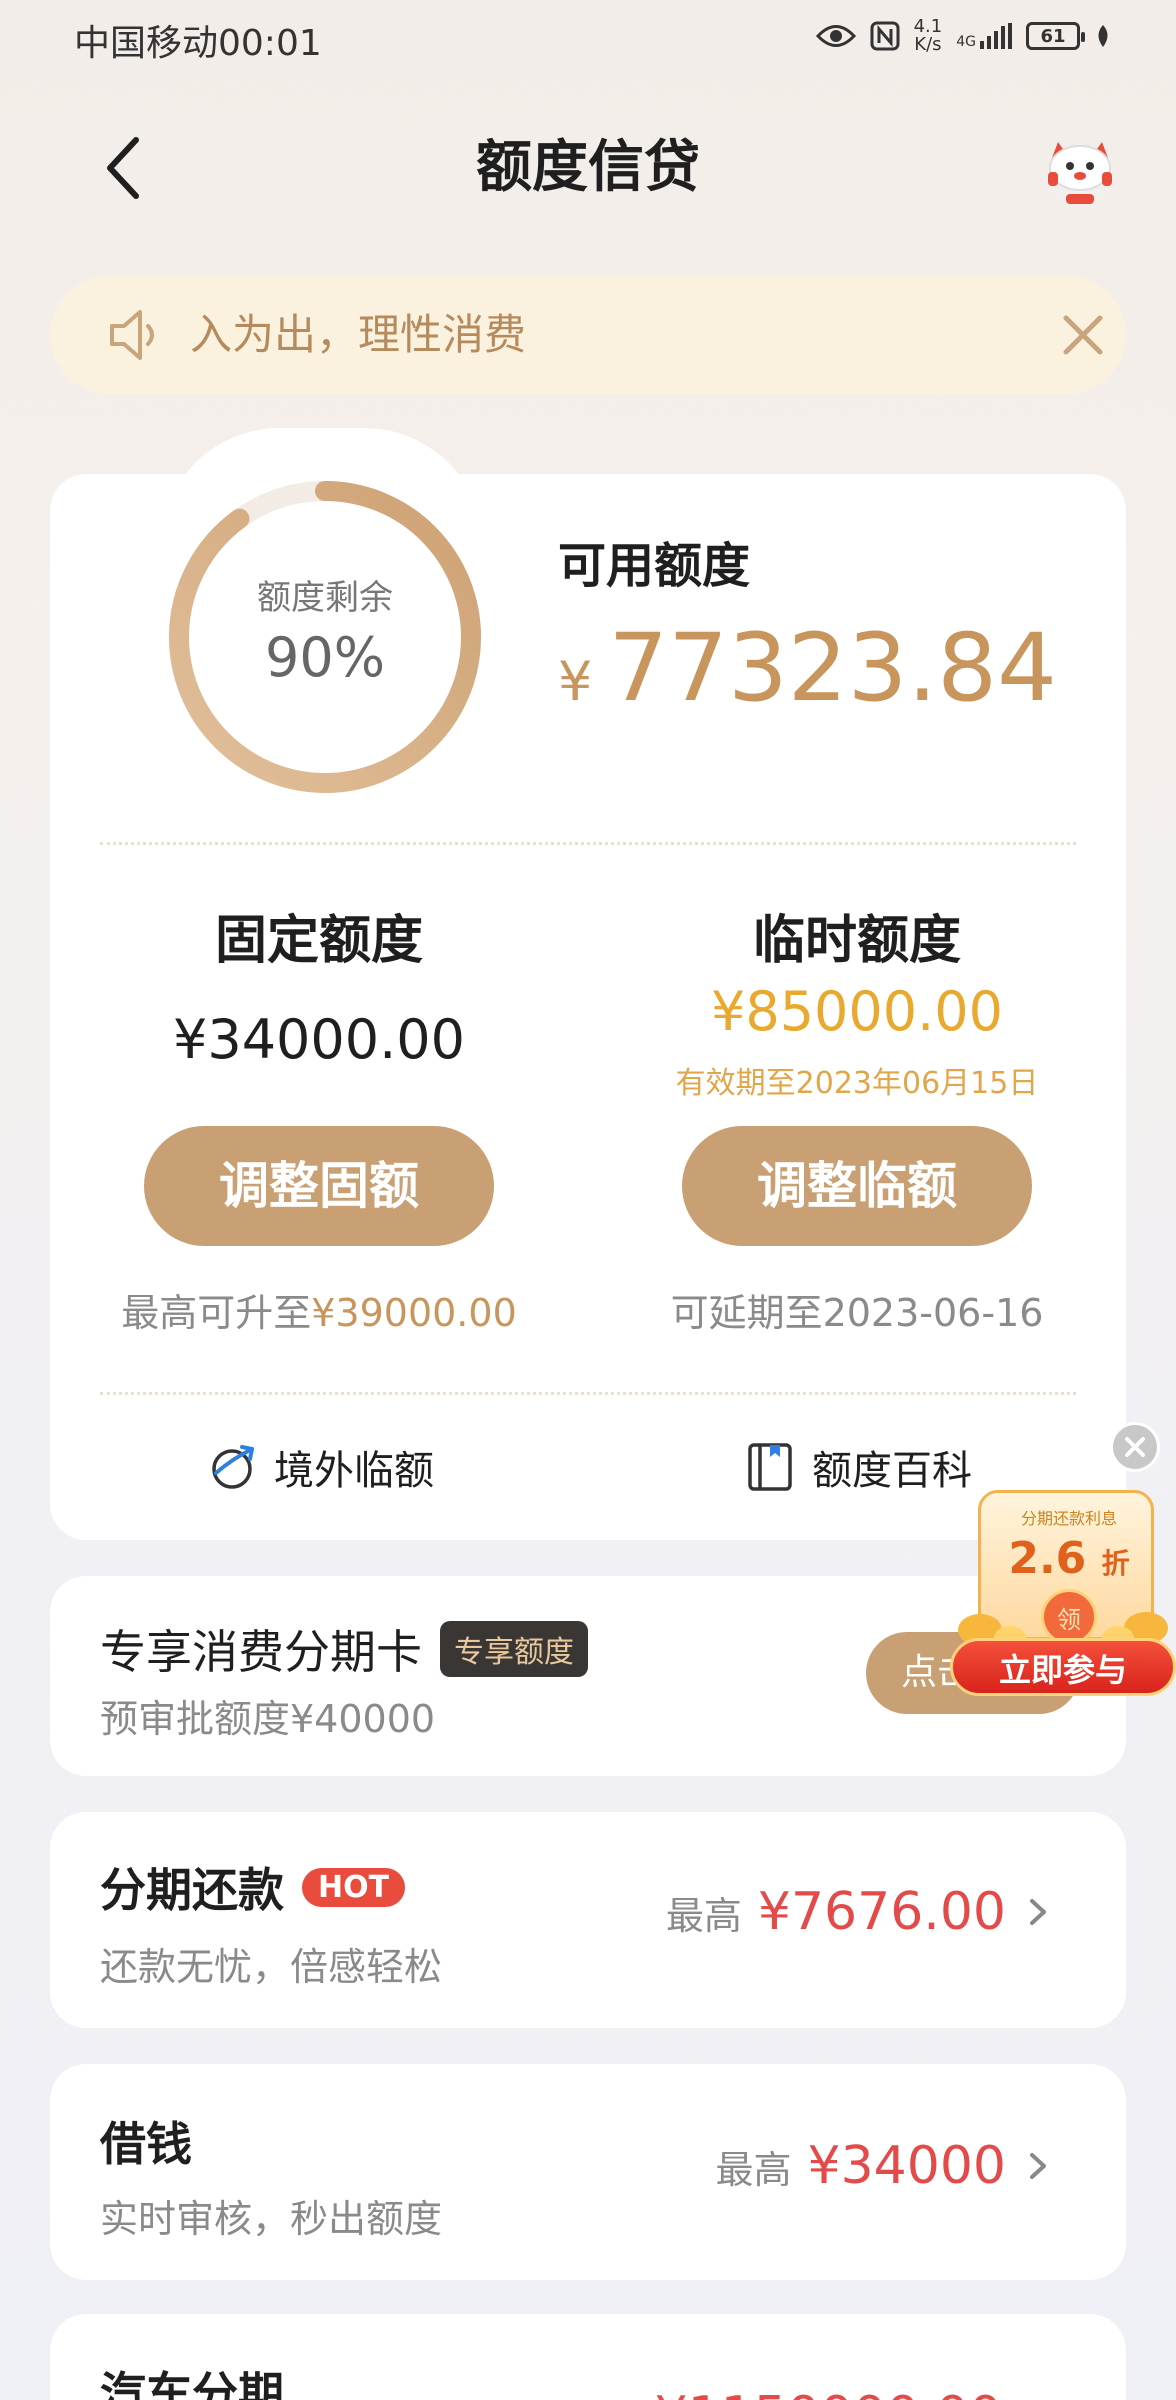 This screenshot has width=1176, height=2400. Describe the element at coordinates (319, 1186) in the screenshot. I see `adjust-fixed-button: 调整固额` at that location.